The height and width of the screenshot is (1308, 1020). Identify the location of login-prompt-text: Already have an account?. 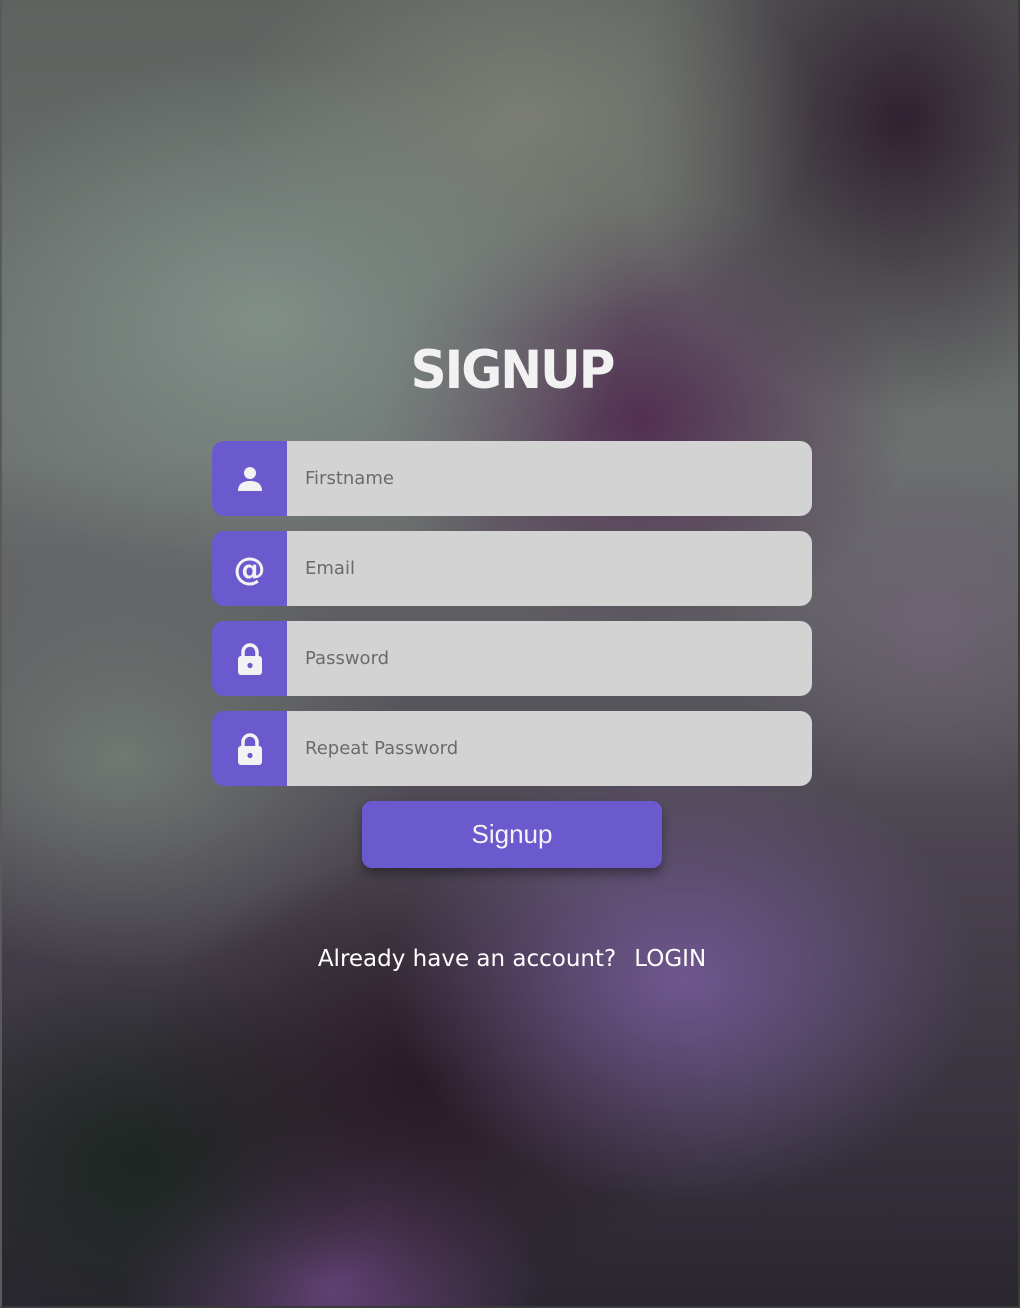
(467, 959).